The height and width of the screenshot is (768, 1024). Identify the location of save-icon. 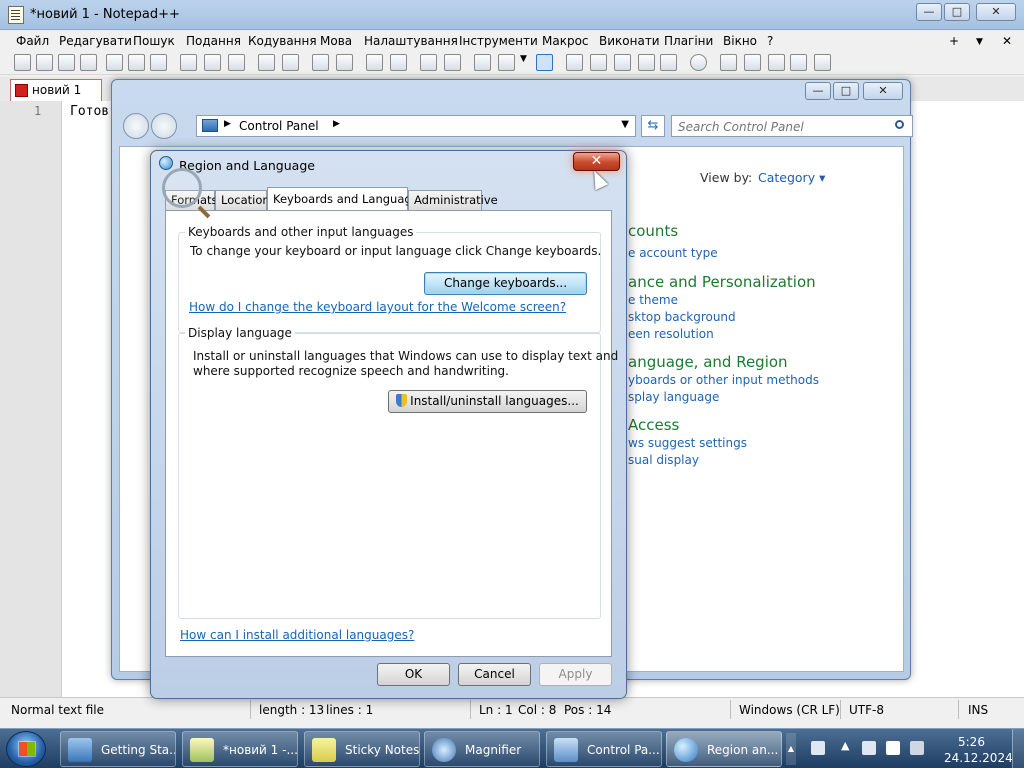
(66, 62).